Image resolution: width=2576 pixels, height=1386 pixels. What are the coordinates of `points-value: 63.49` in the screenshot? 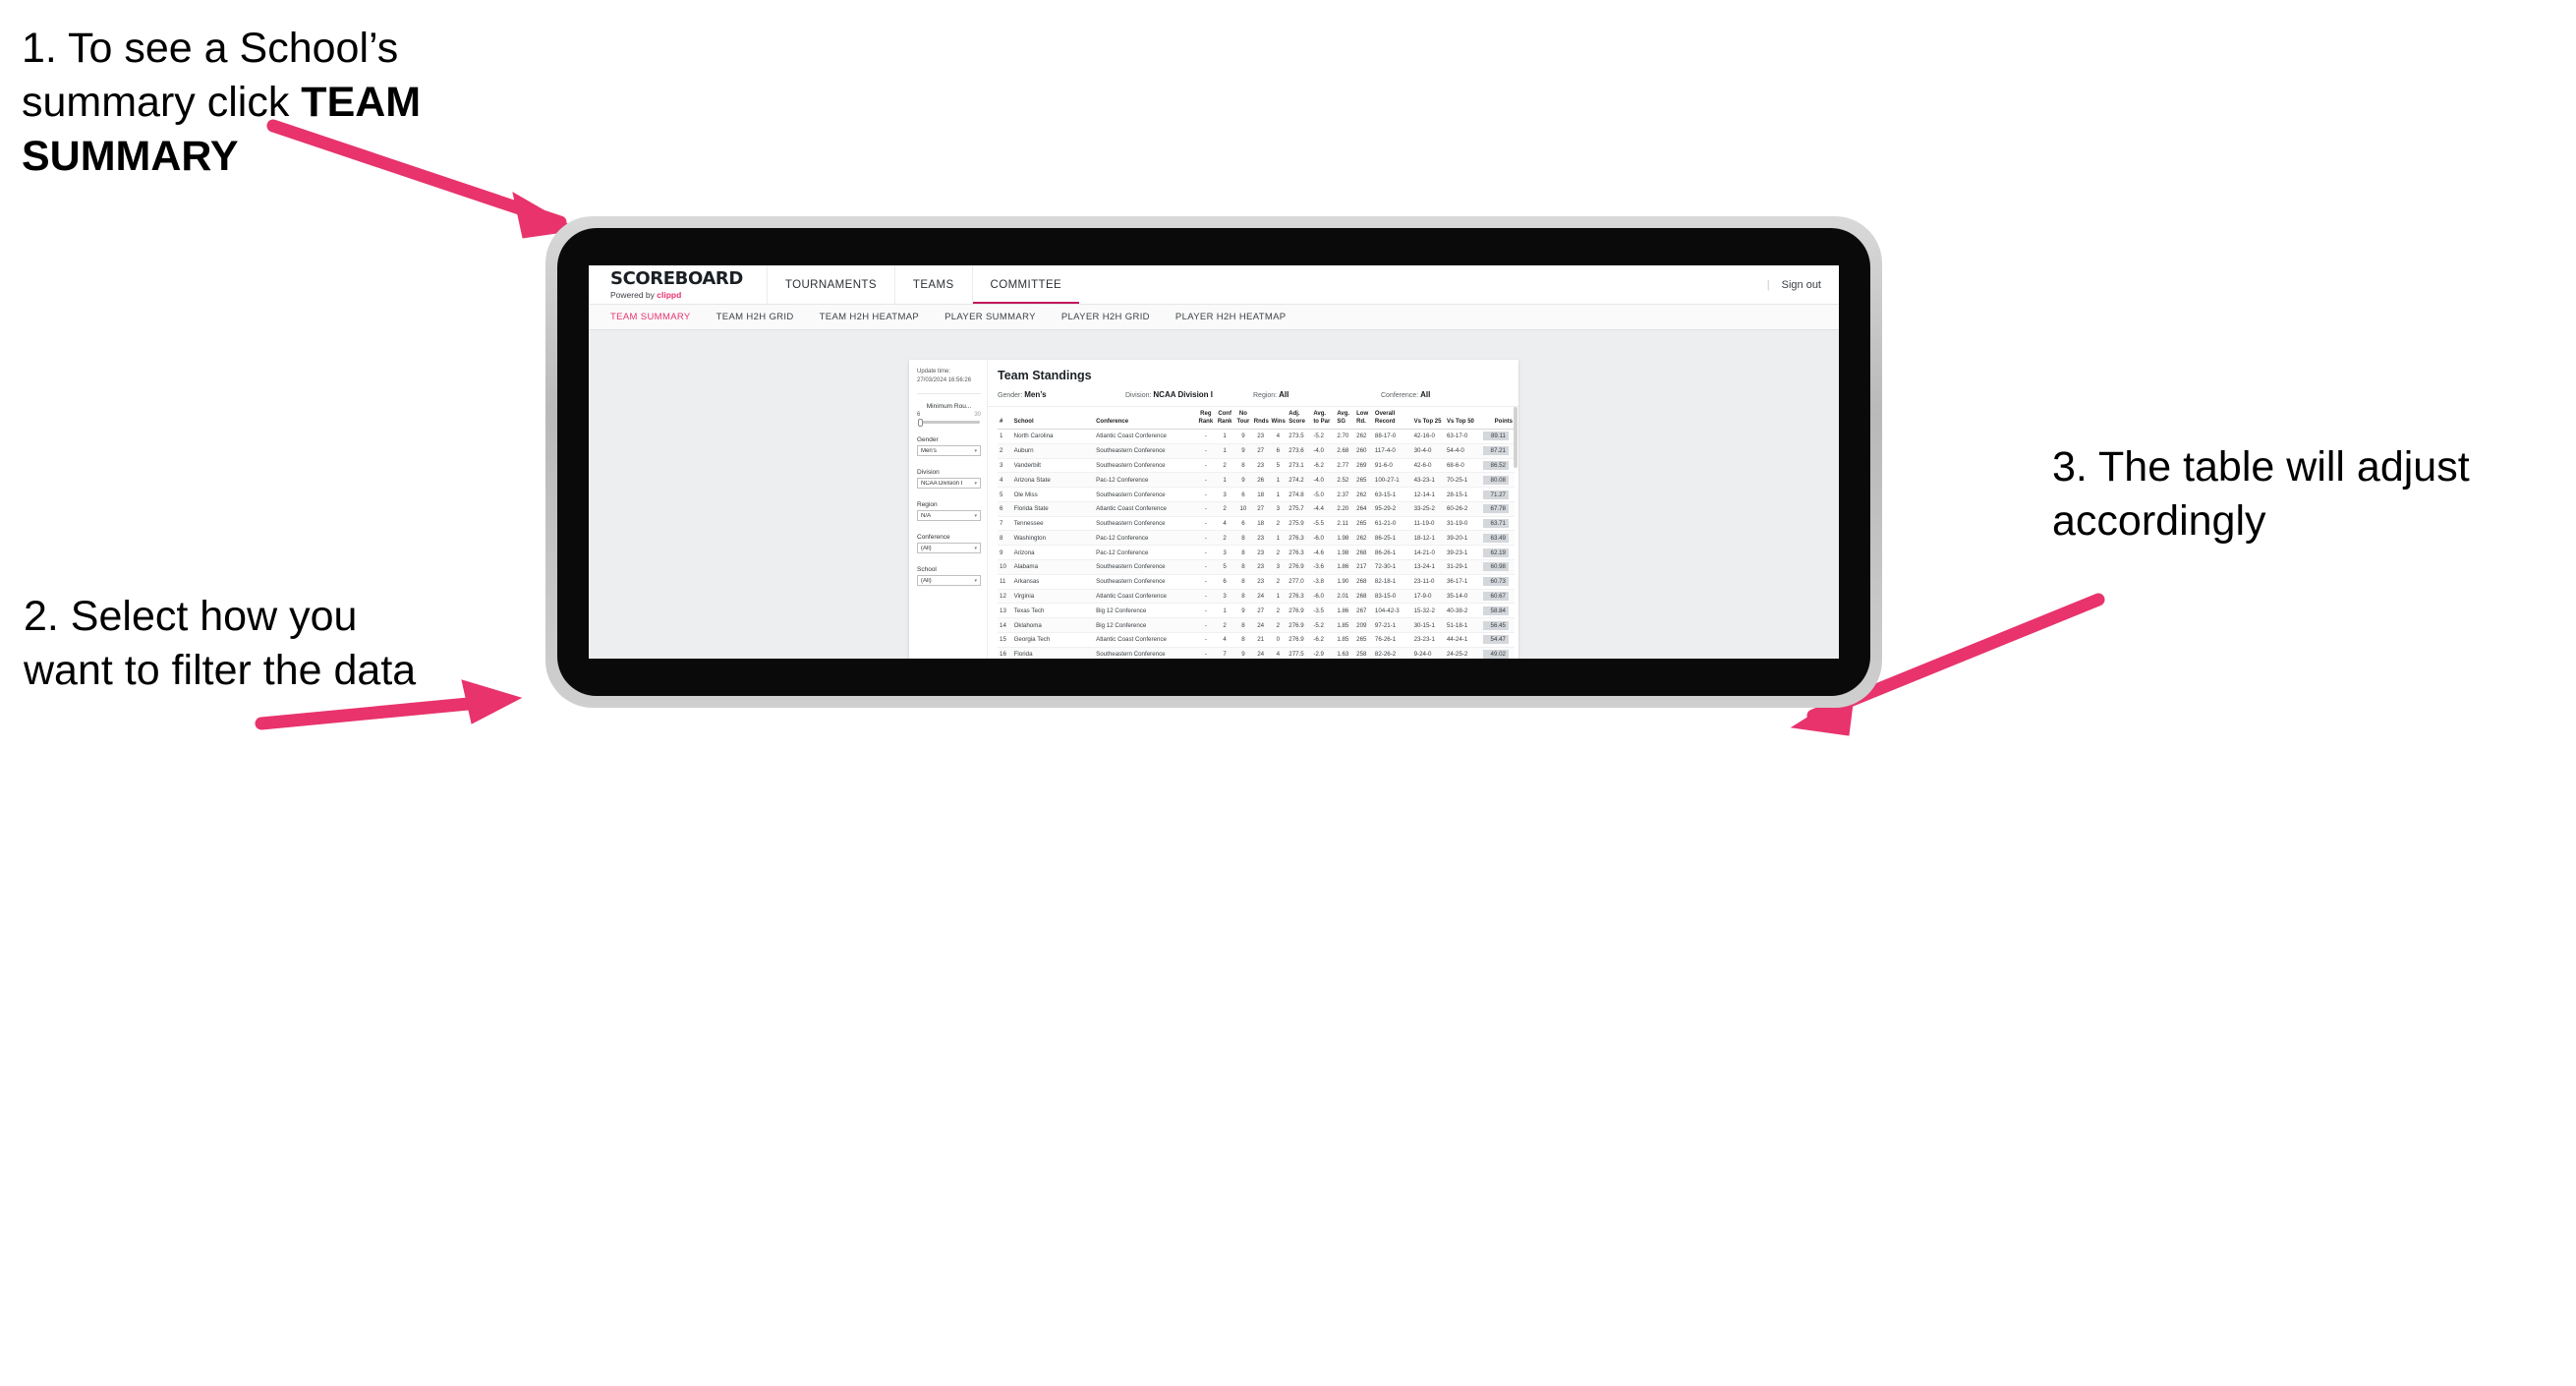 It's located at (1496, 538).